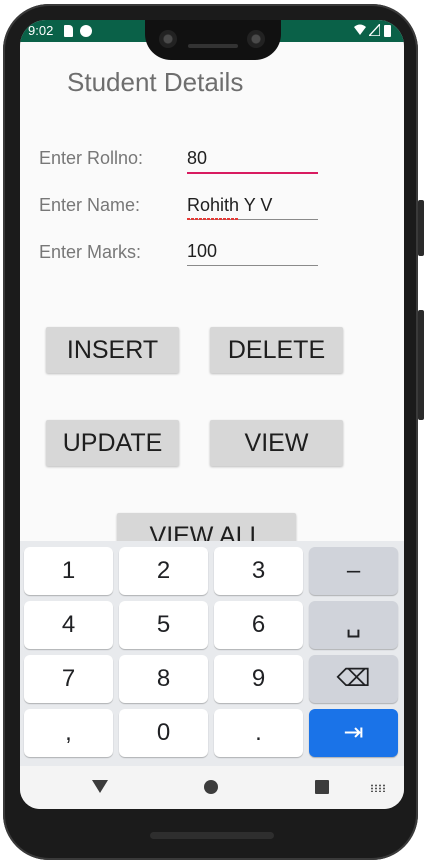  What do you see at coordinates (163, 625) in the screenshot?
I see `key-5: 5` at bounding box center [163, 625].